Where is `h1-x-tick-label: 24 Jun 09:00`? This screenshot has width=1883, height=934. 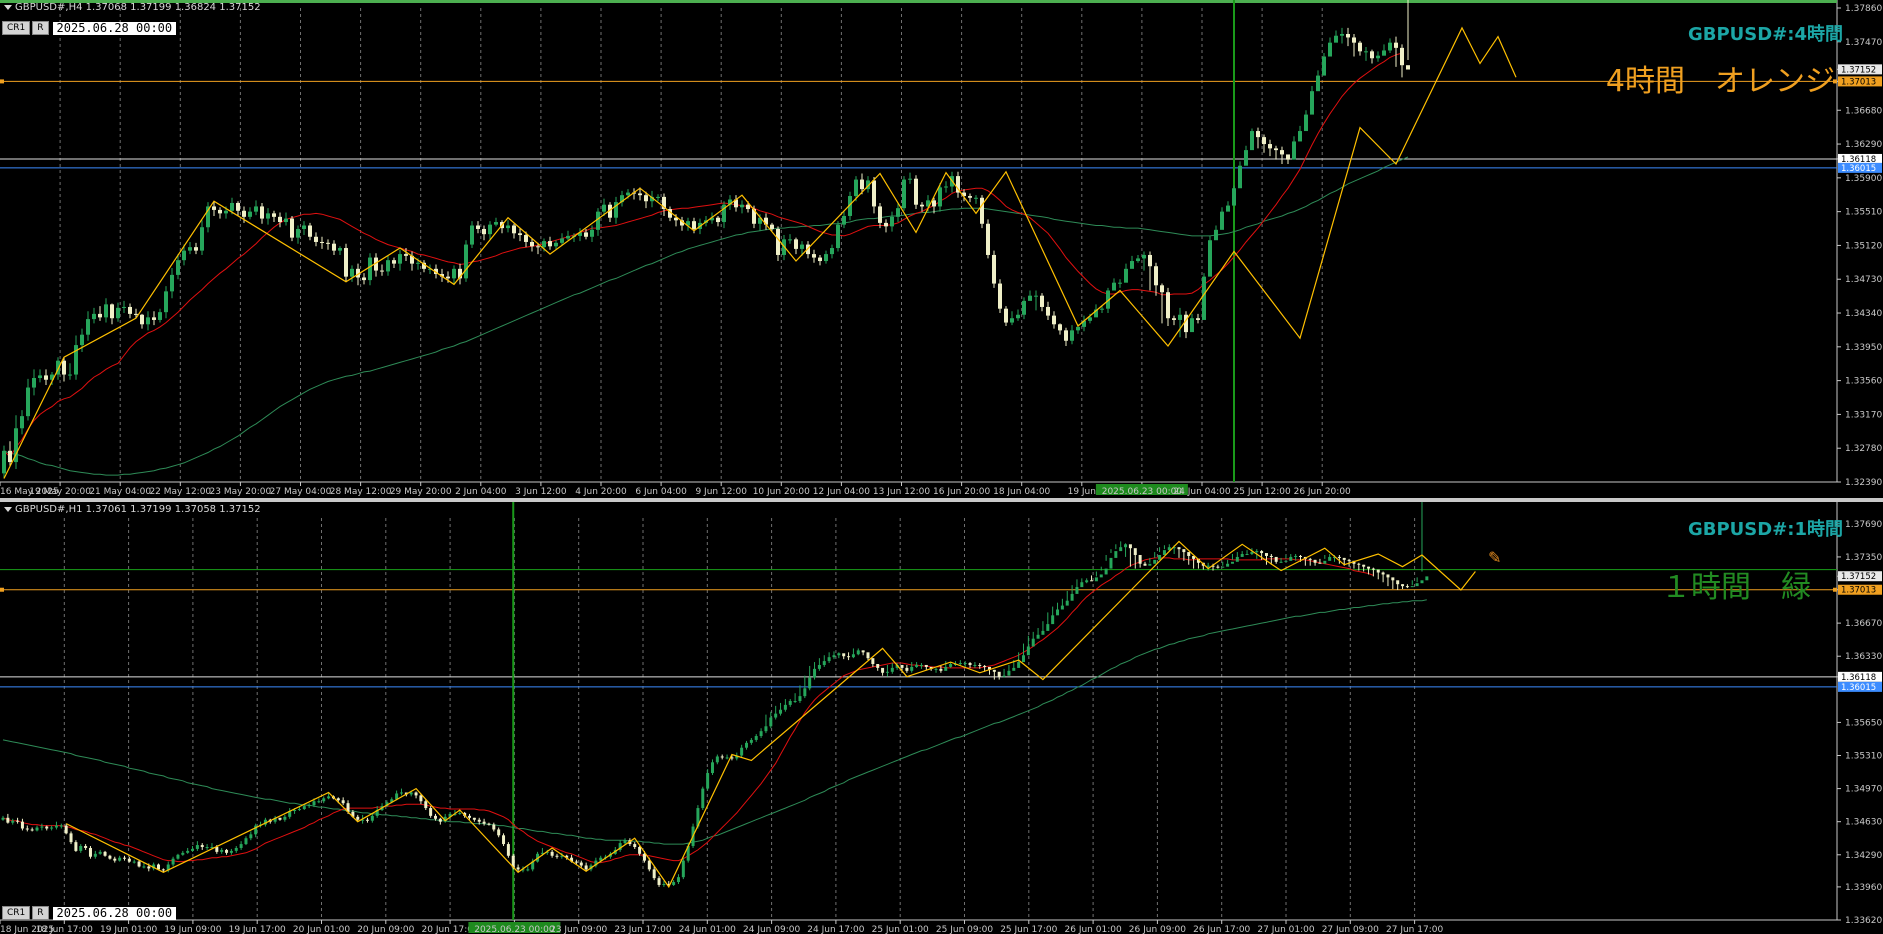
h1-x-tick-label: 24 Jun 09:00 is located at coordinates (771, 929).